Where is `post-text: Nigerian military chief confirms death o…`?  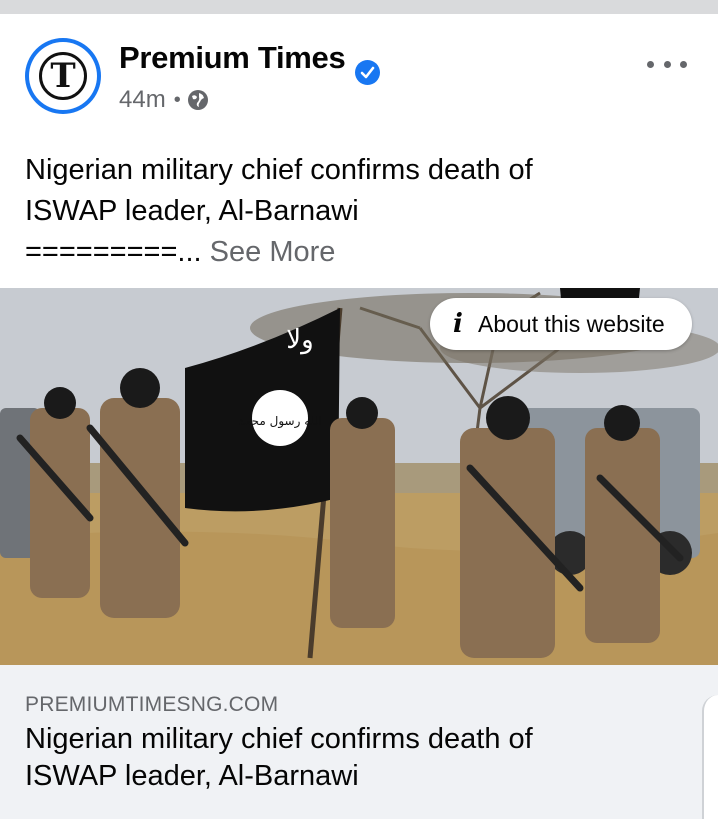
post-text: Nigerian military chief confirms death o… is located at coordinates (355, 211).